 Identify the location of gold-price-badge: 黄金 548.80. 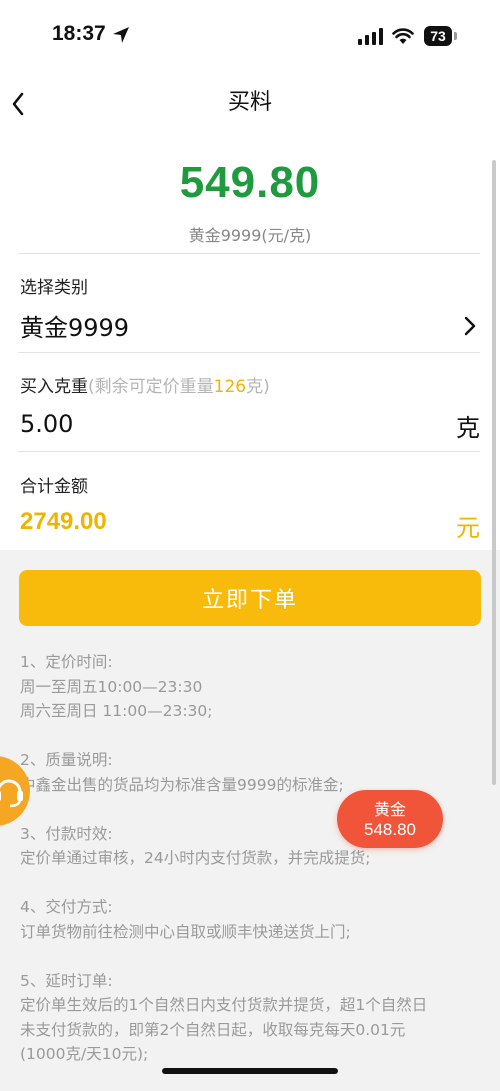
(390, 819).